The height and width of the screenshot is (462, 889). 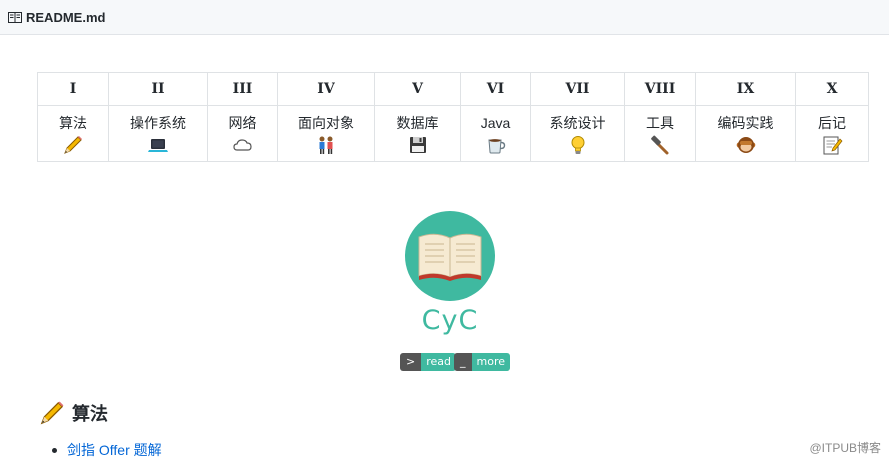 I want to click on nav-item-java: Java, so click(x=495, y=133).